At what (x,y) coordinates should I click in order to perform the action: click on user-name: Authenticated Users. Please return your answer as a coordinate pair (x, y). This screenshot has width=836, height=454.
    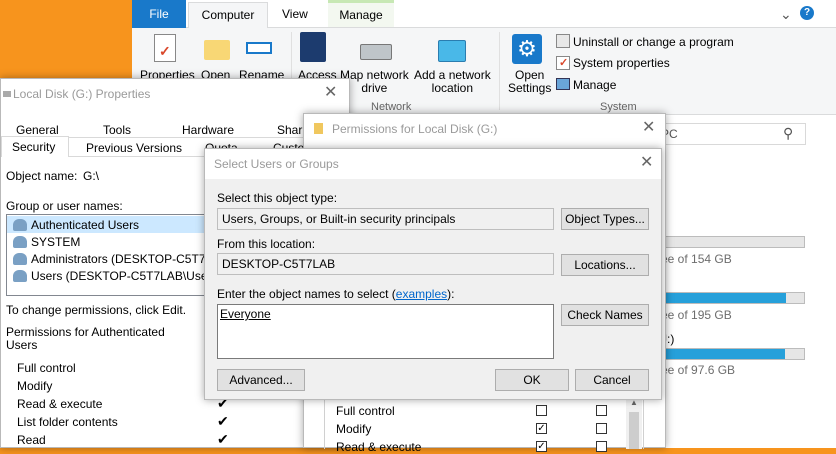
    Looking at the image, I should click on (85, 225).